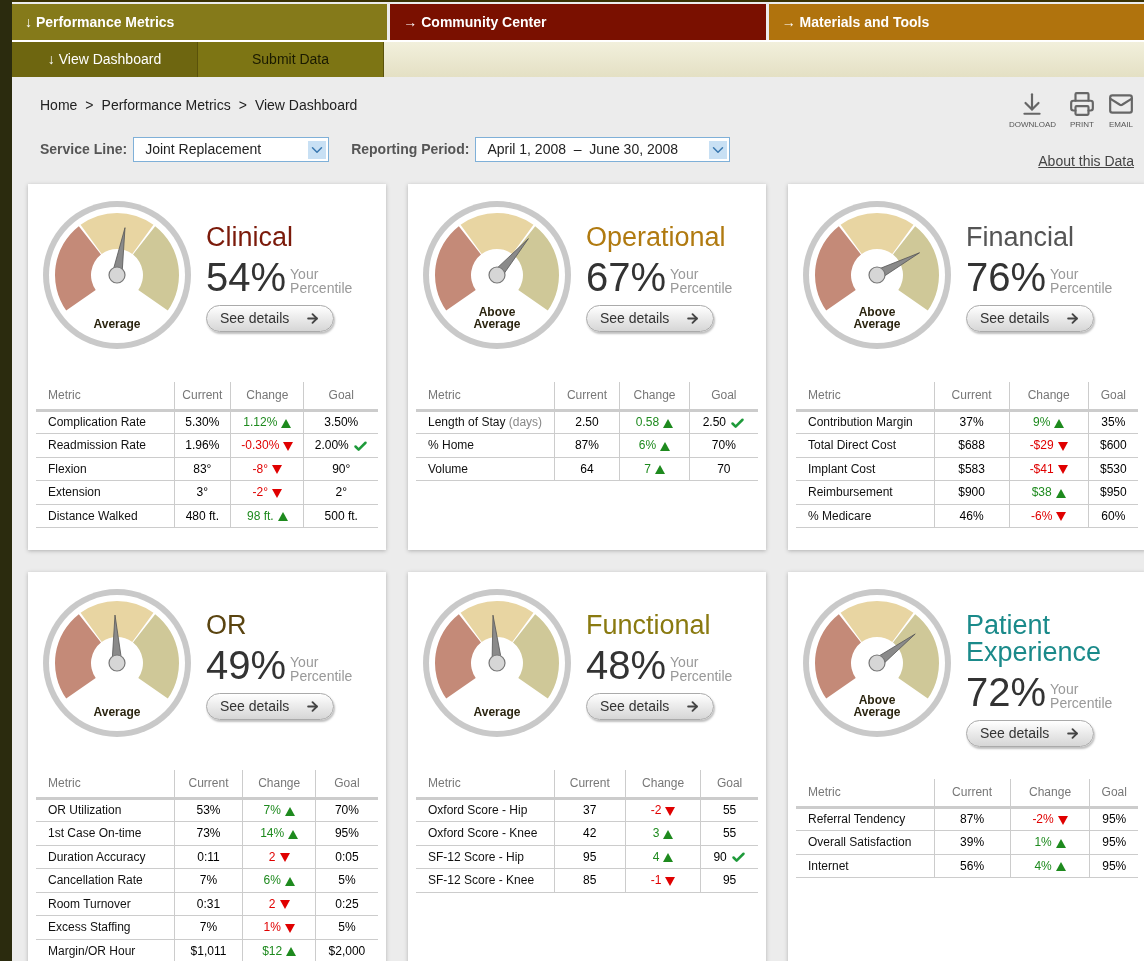 This screenshot has height=961, width=1144. I want to click on table-cell: 5.30%, so click(202, 422).